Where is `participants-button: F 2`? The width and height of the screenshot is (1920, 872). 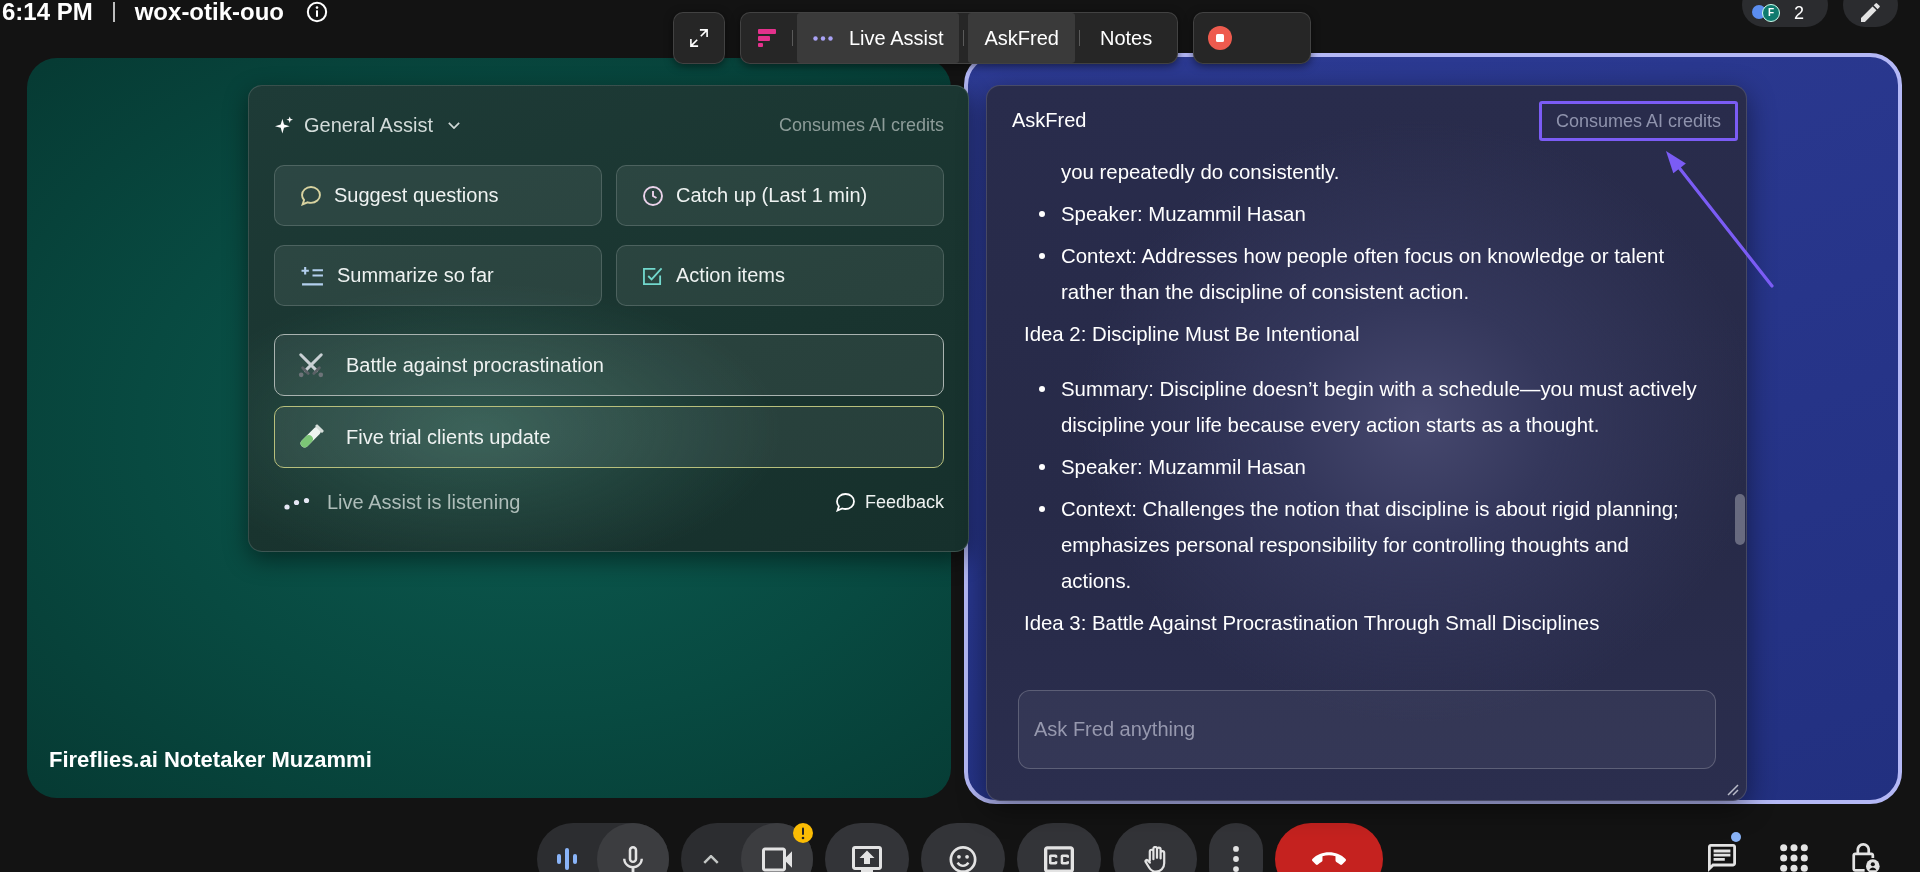
participants-button: F 2 is located at coordinates (1785, 13).